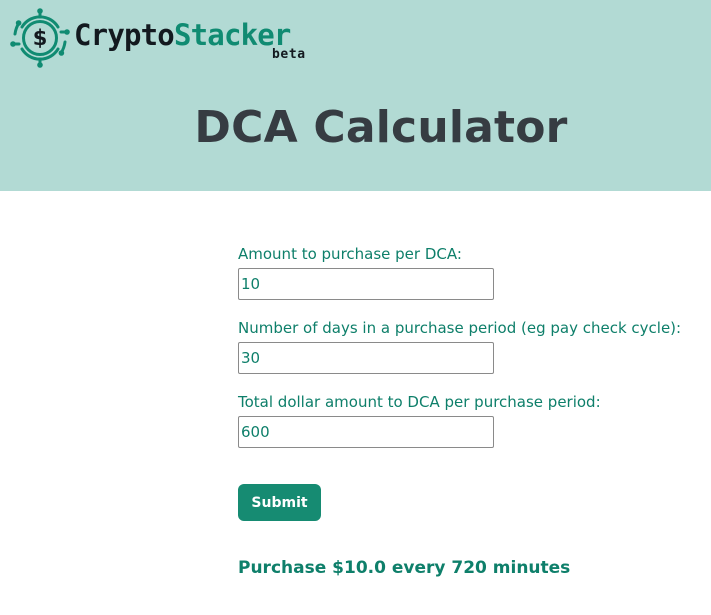 The image size is (711, 615). What do you see at coordinates (279, 502) in the screenshot?
I see `submit-button: Submit` at bounding box center [279, 502].